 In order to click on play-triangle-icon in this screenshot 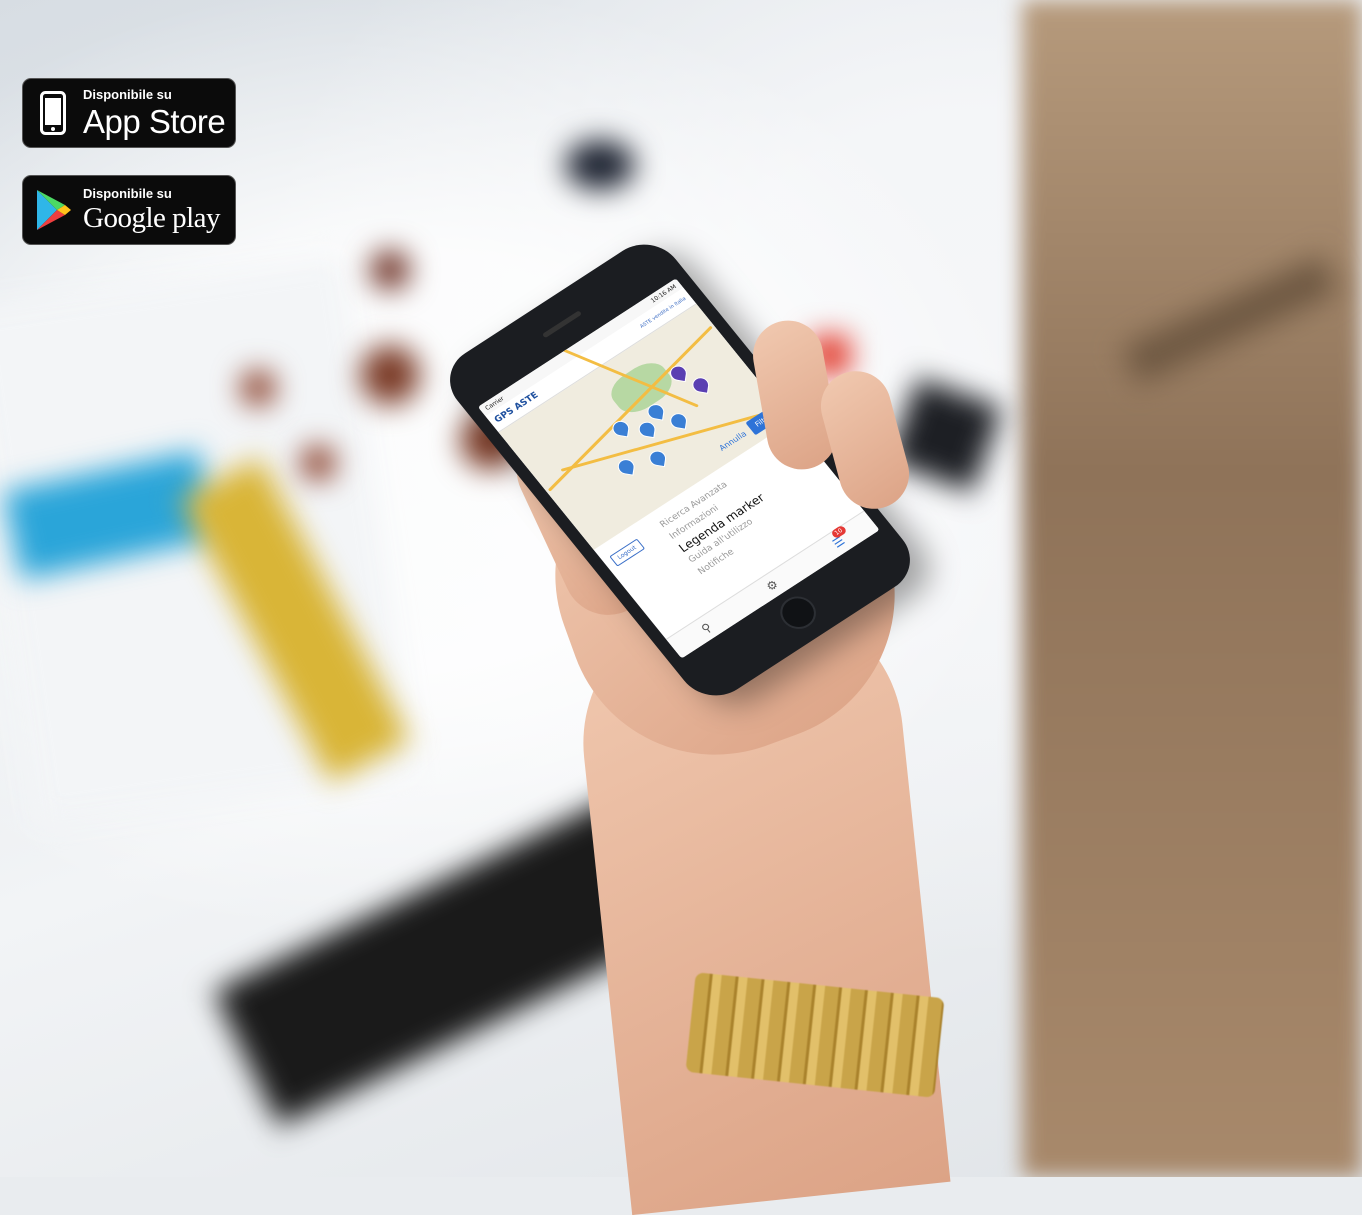, I will do `click(53, 210)`.